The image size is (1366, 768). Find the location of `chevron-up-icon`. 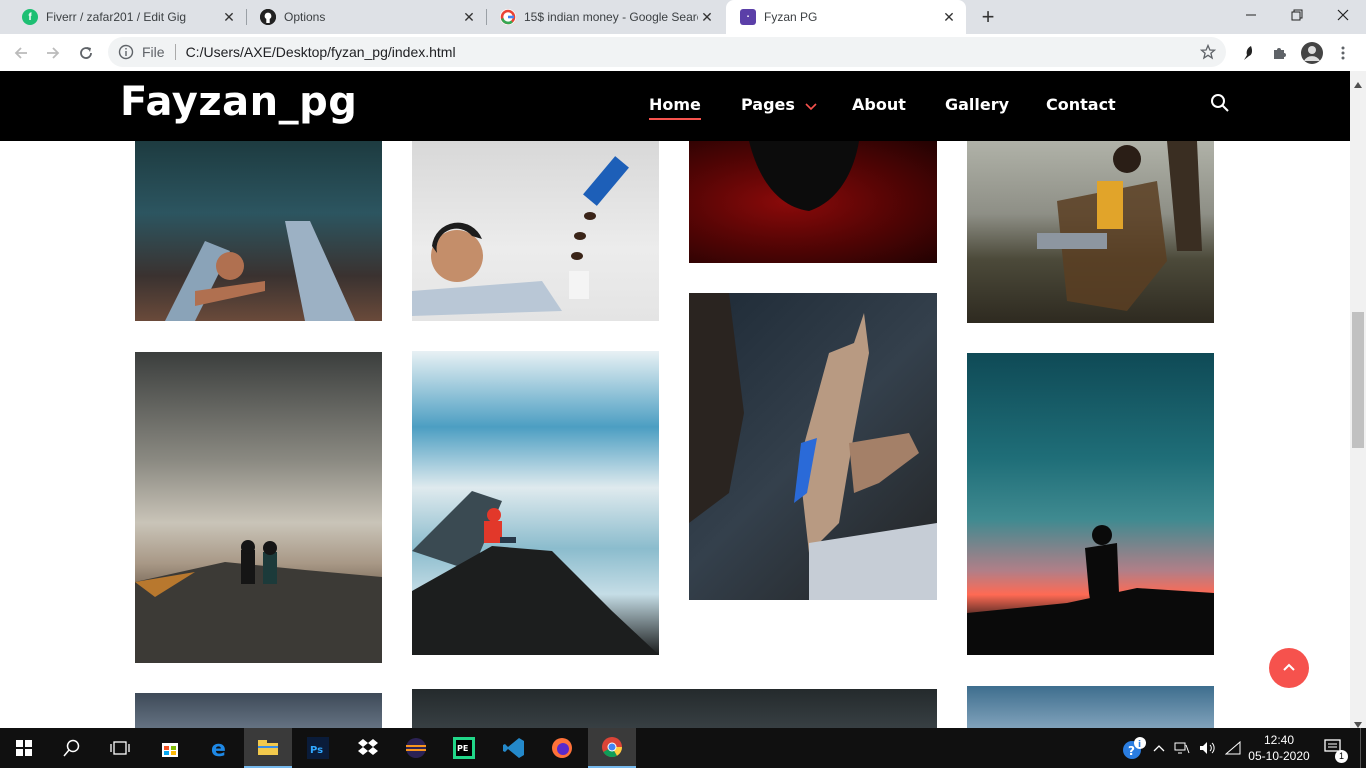

chevron-up-icon is located at coordinates (1289, 668).